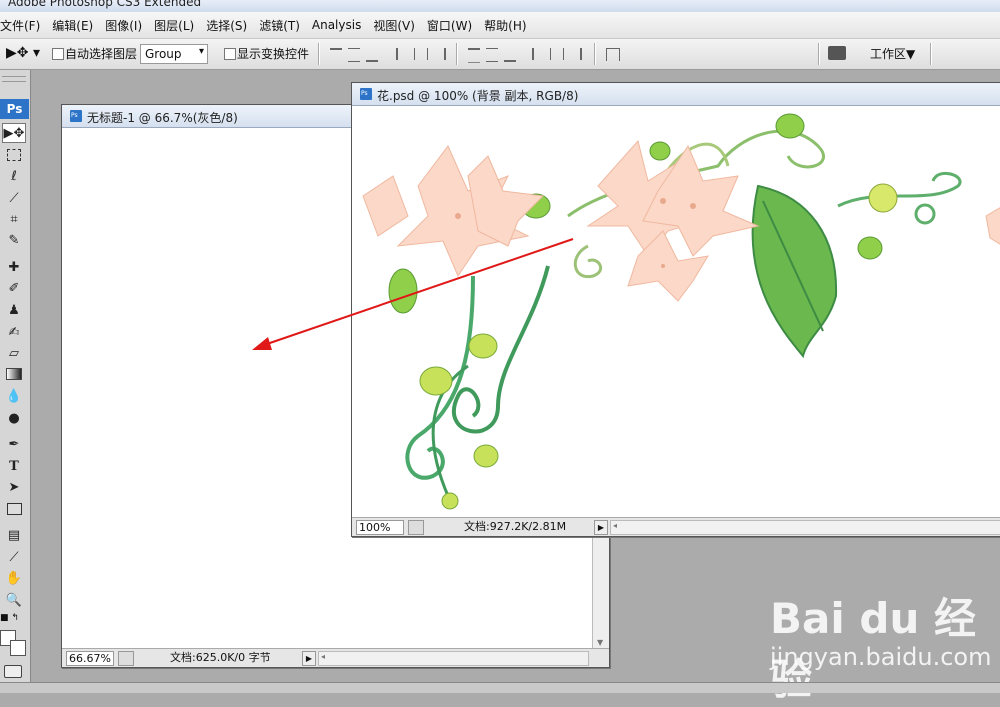 The width and height of the screenshot is (1000, 707). What do you see at coordinates (500, 687) in the screenshot?
I see `taskbar-strip` at bounding box center [500, 687].